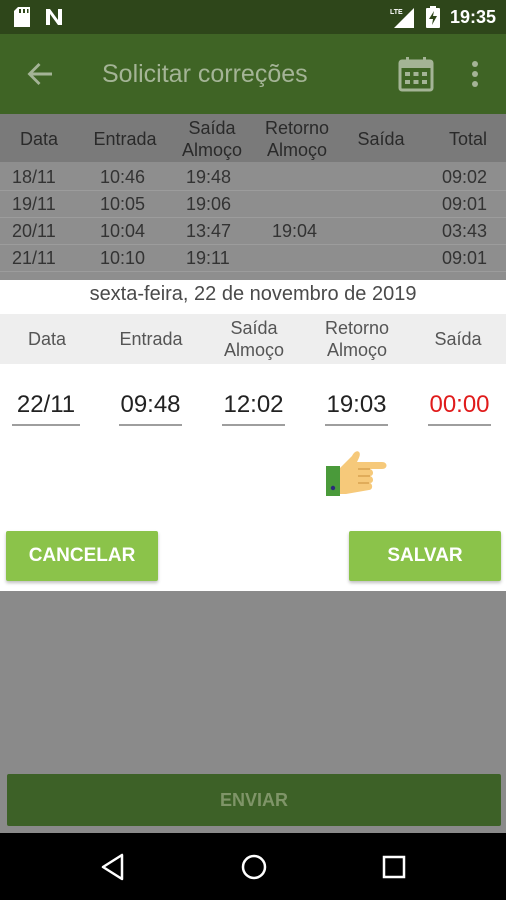 The width and height of the screenshot is (506, 900). Describe the element at coordinates (40, 74) in the screenshot. I see `back-arrow-icon` at that location.